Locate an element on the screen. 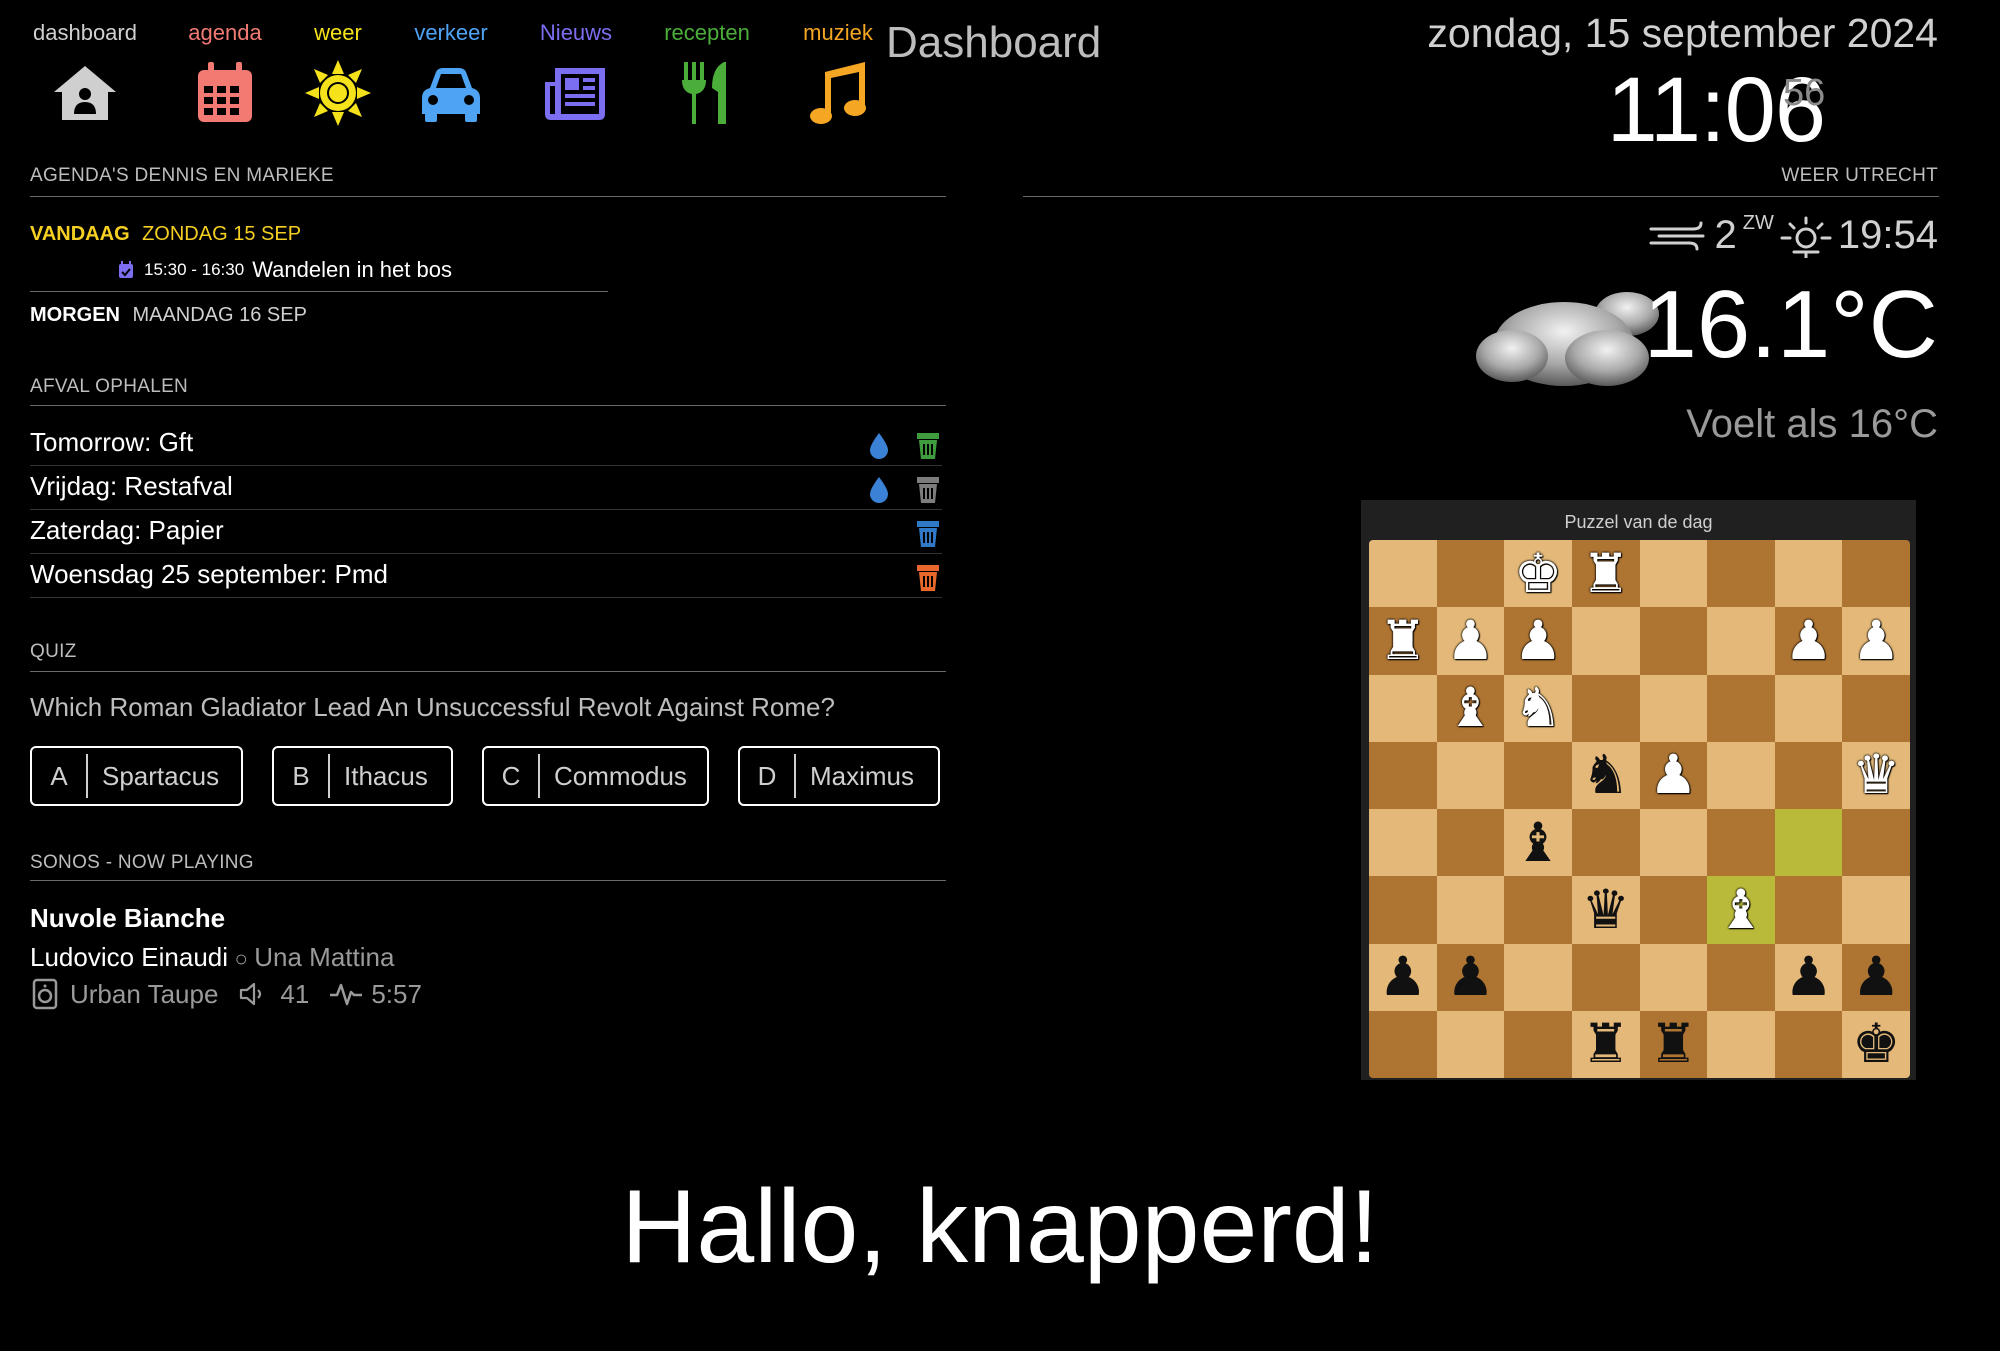 The image size is (2000, 1351). black-knight-piece: ♞ is located at coordinates (1605, 775).